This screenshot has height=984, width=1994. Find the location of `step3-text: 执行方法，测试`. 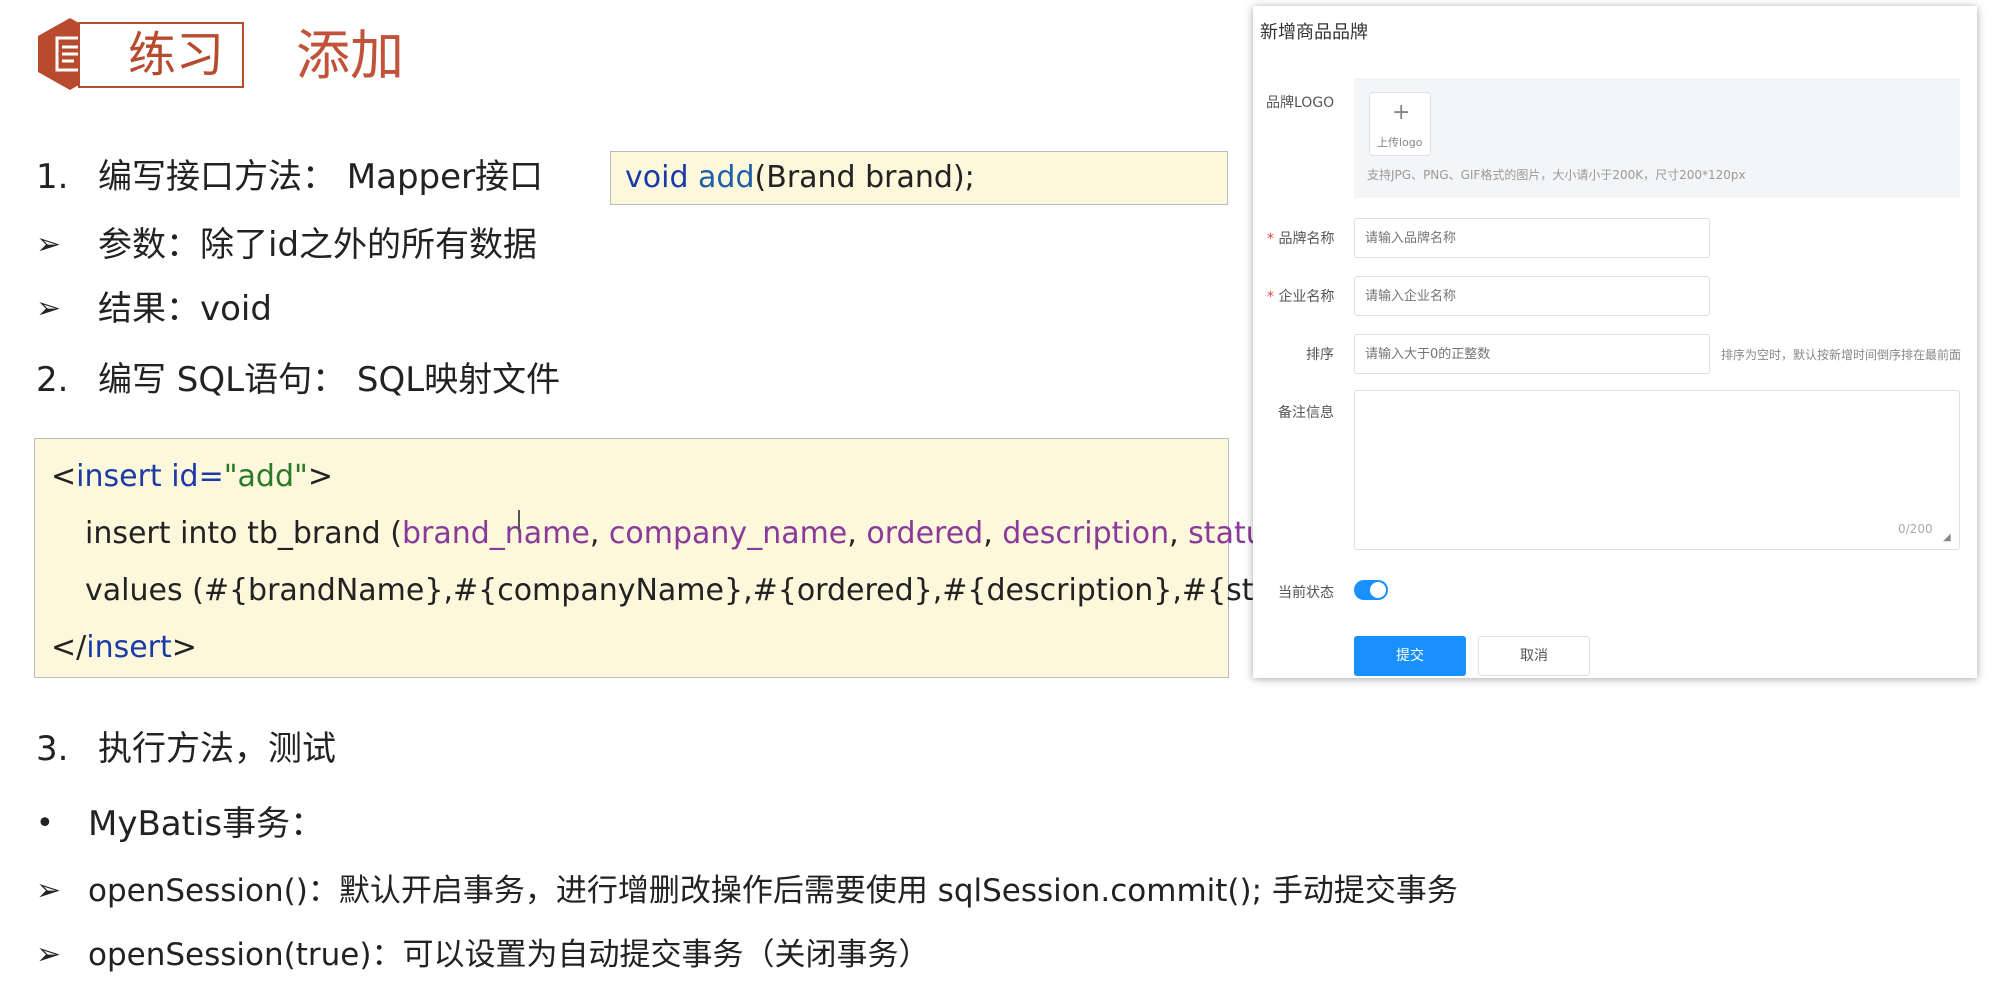

step3-text: 执行方法，测试 is located at coordinates (217, 749).